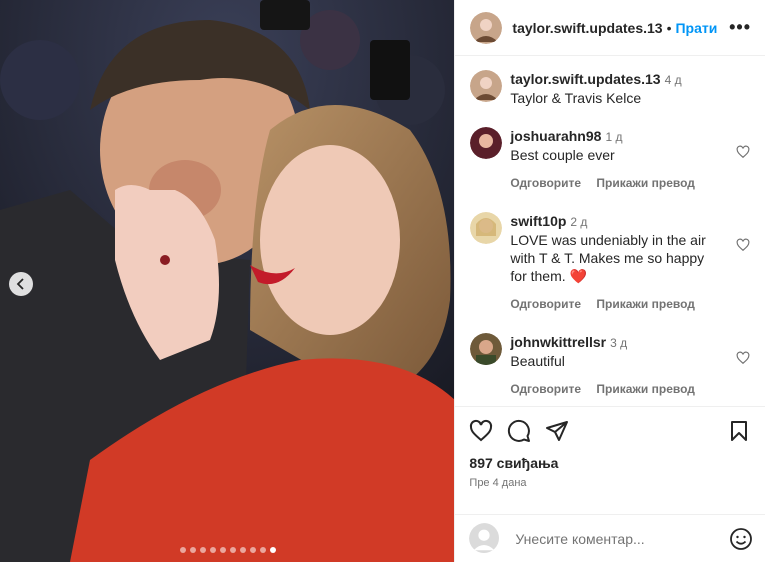 This screenshot has width=765, height=562. Describe the element at coordinates (587, 28) in the screenshot. I see `author-username: taylor.swift.updates.13` at that location.